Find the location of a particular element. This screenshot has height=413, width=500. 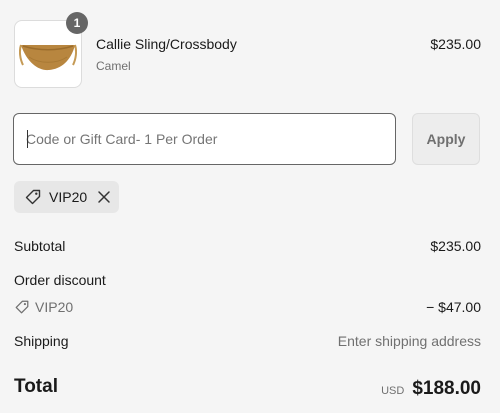

product-price: $235.00 is located at coordinates (455, 44).